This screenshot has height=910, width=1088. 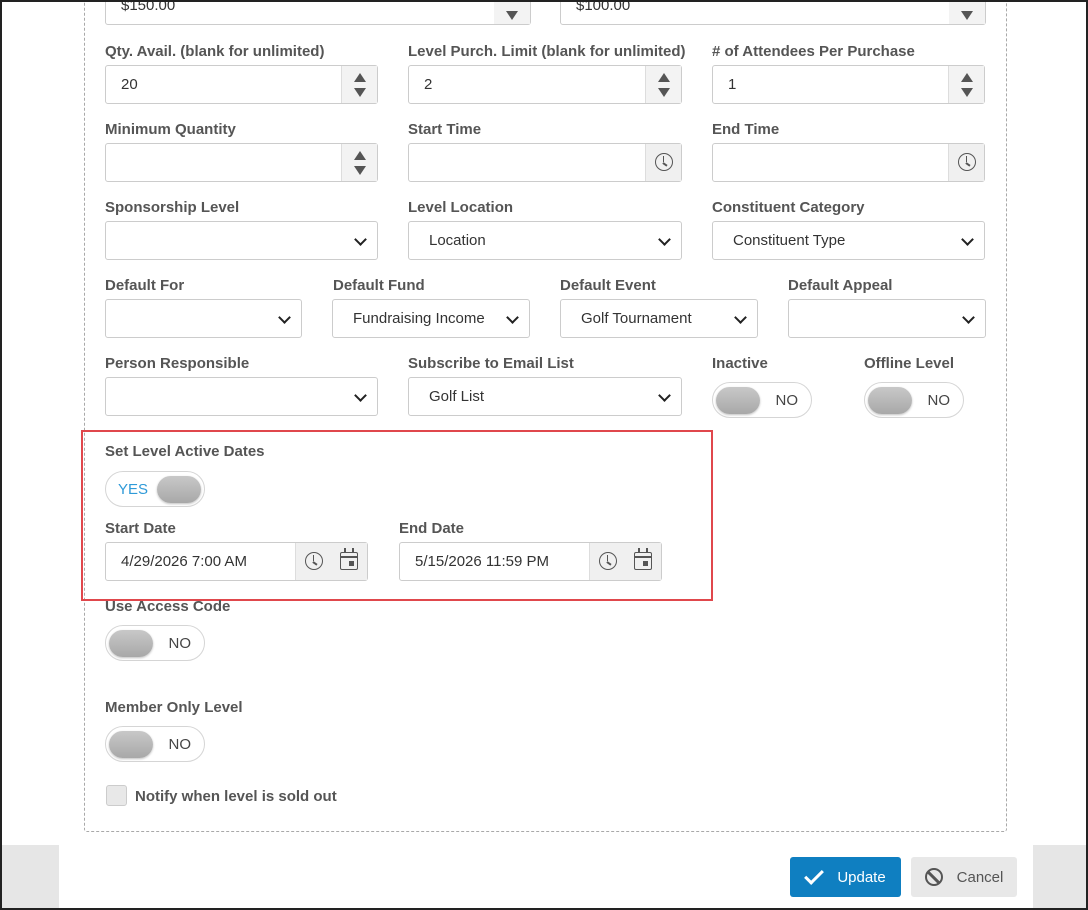 I want to click on end-time-picker-button, so click(x=966, y=162).